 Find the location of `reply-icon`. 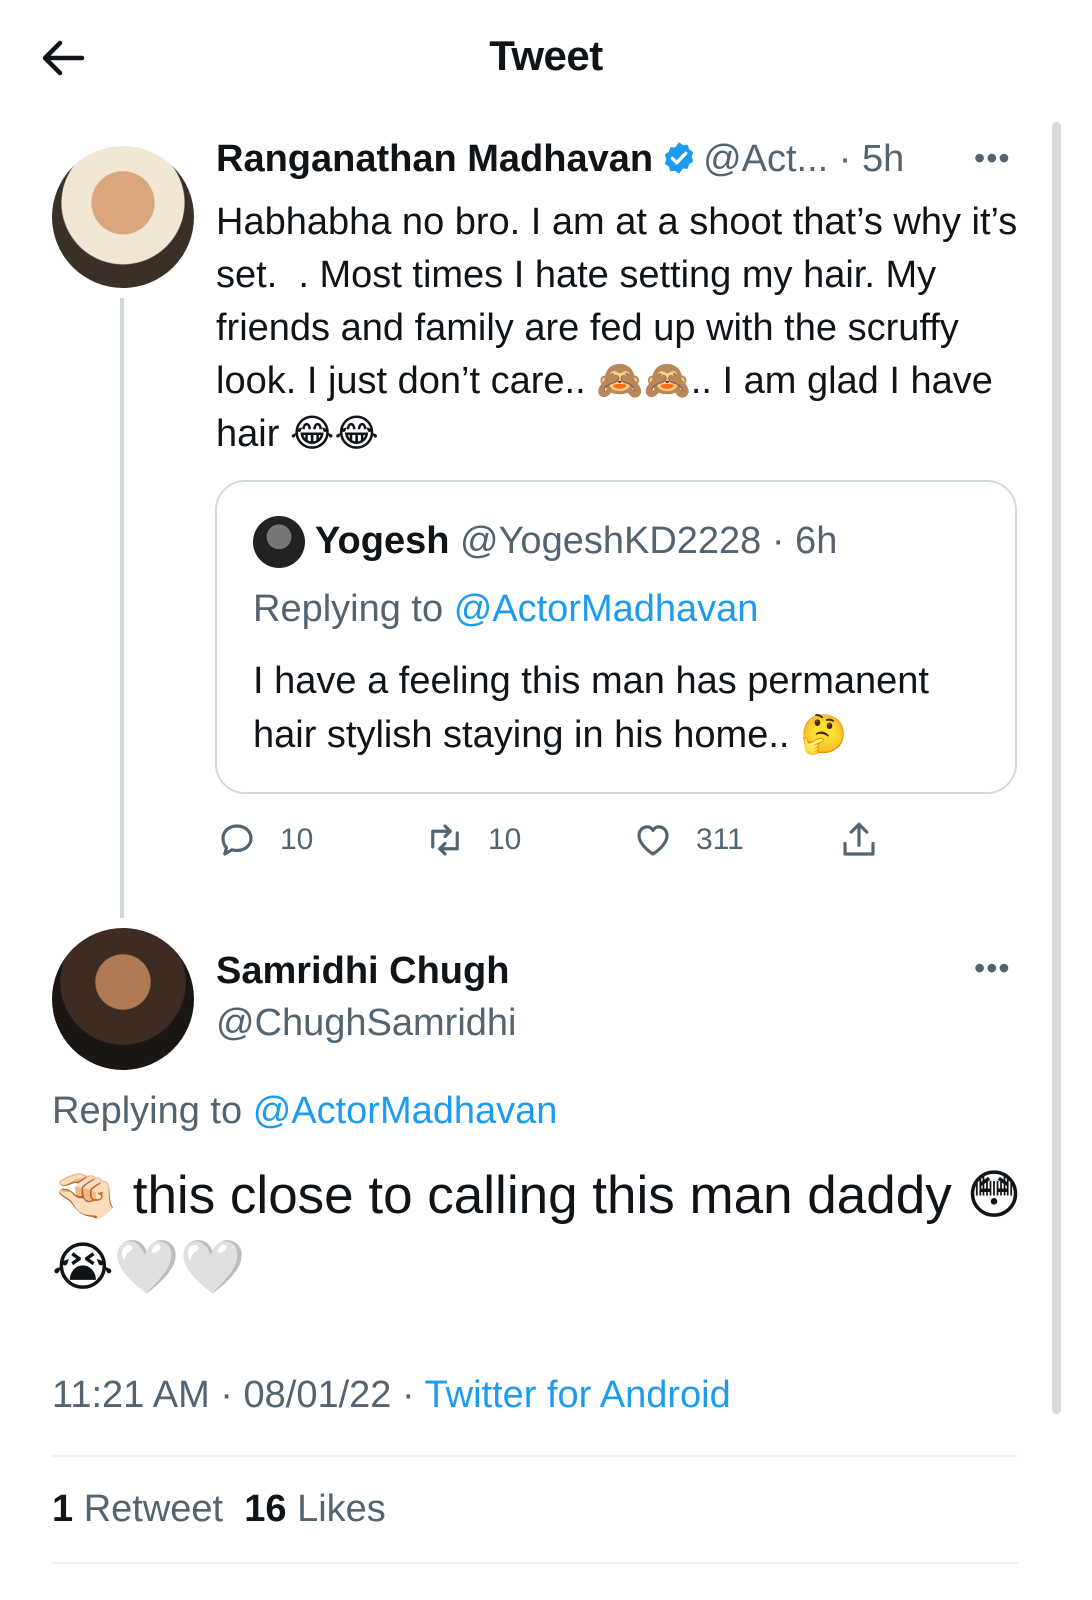

reply-icon is located at coordinates (237, 840).